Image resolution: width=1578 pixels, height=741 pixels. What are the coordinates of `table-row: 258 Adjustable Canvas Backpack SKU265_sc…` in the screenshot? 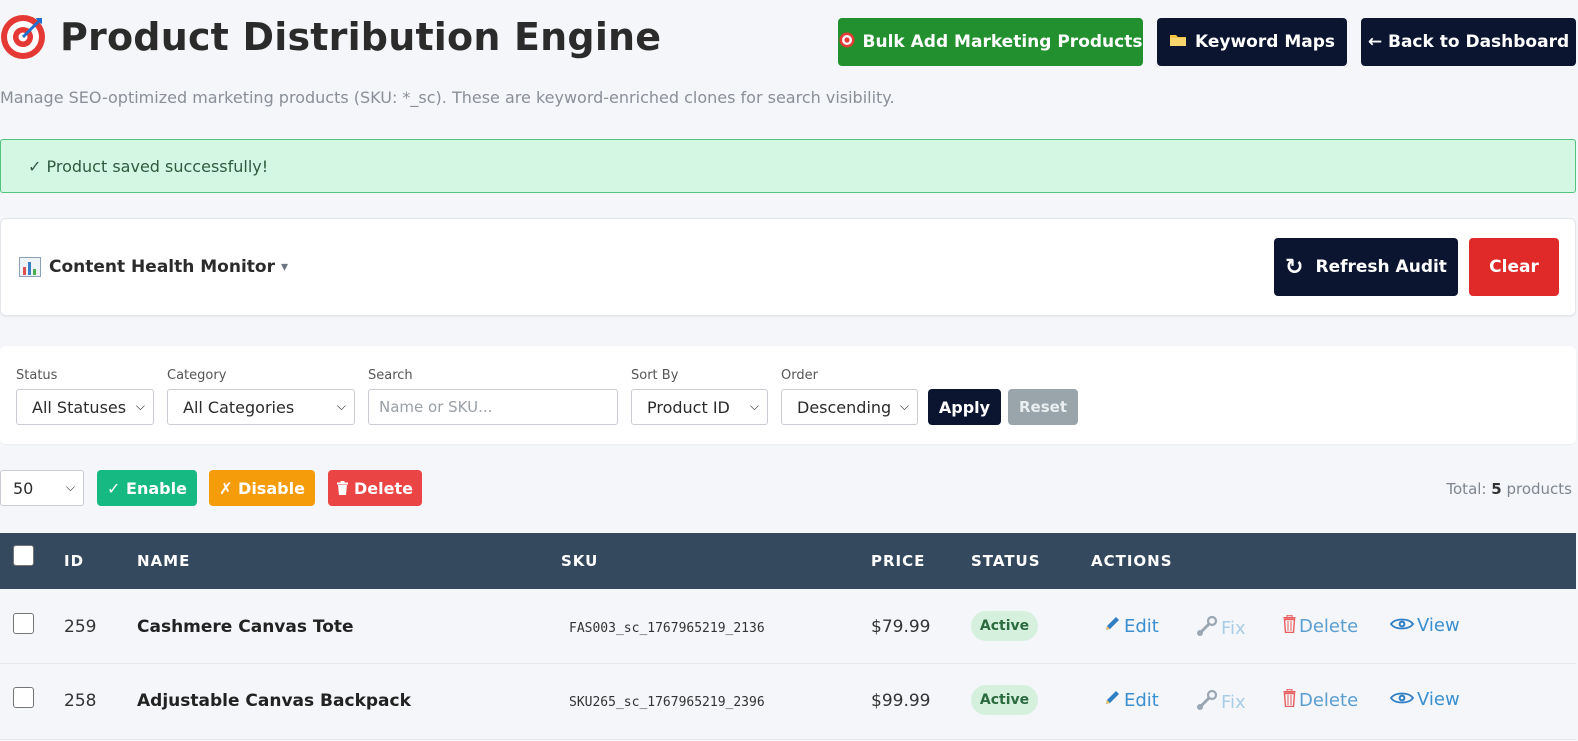 It's located at (788, 702).